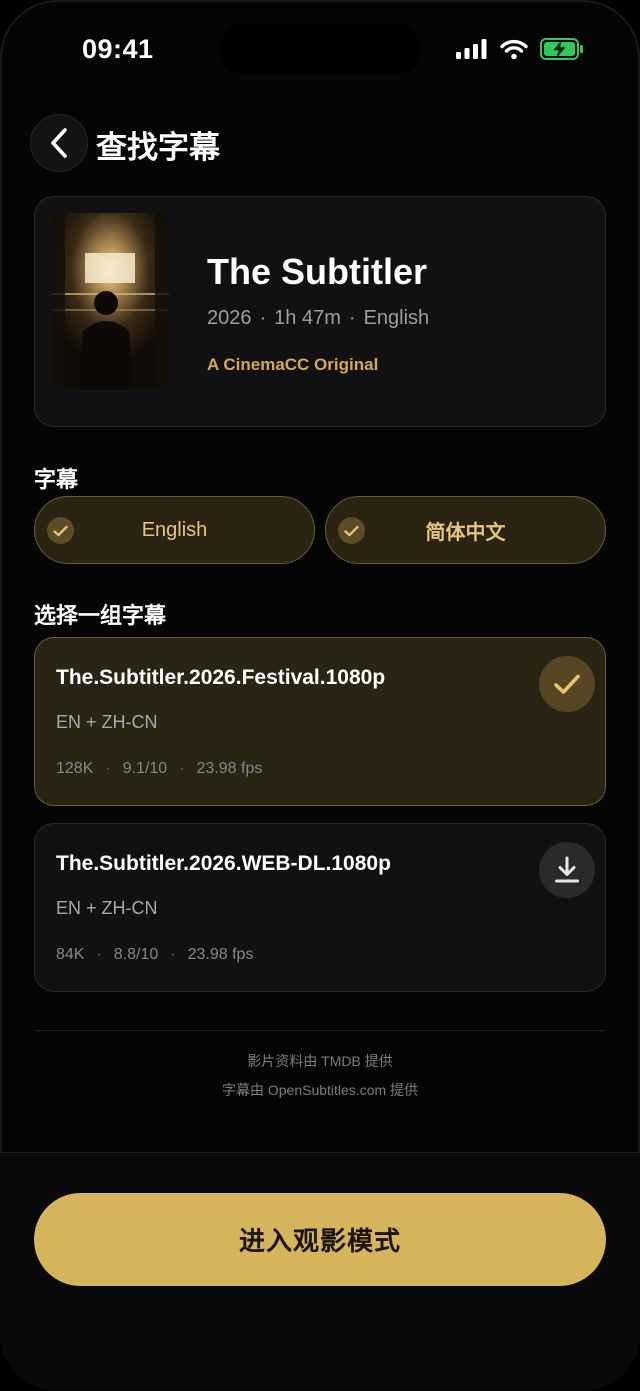  I want to click on release-downloads: 128K, so click(75, 768).